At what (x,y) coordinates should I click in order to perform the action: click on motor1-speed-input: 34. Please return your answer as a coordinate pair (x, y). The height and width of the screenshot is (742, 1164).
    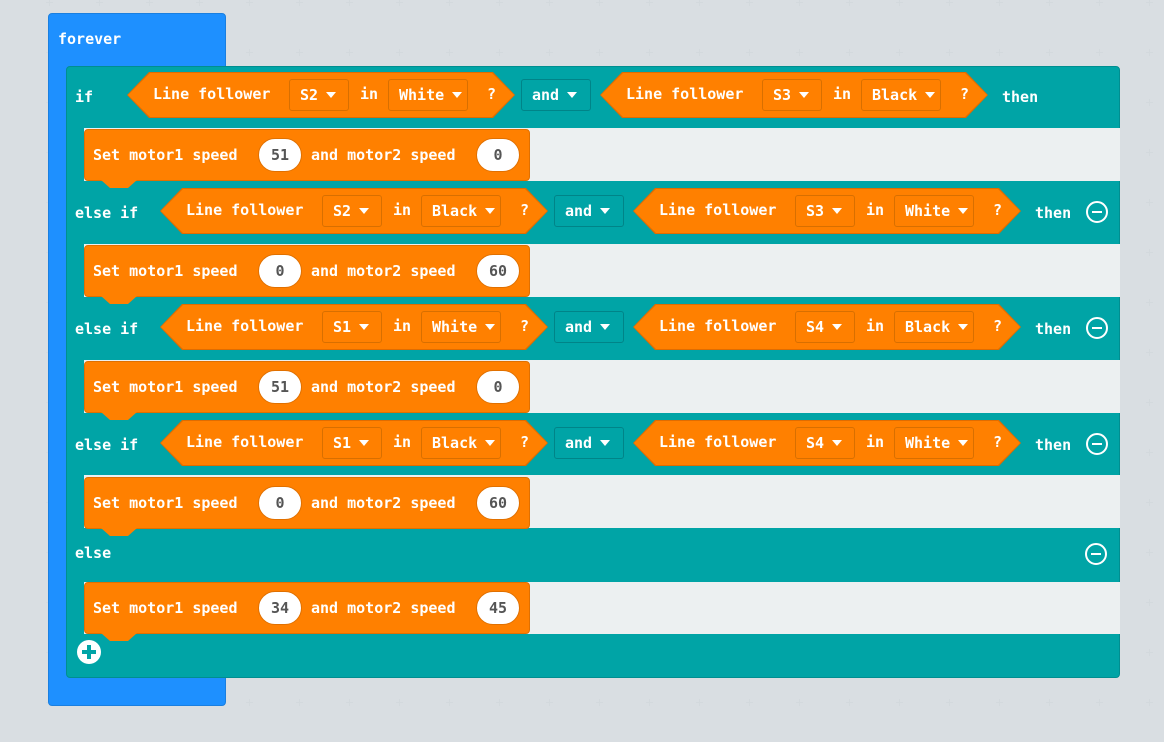
    Looking at the image, I should click on (280, 608).